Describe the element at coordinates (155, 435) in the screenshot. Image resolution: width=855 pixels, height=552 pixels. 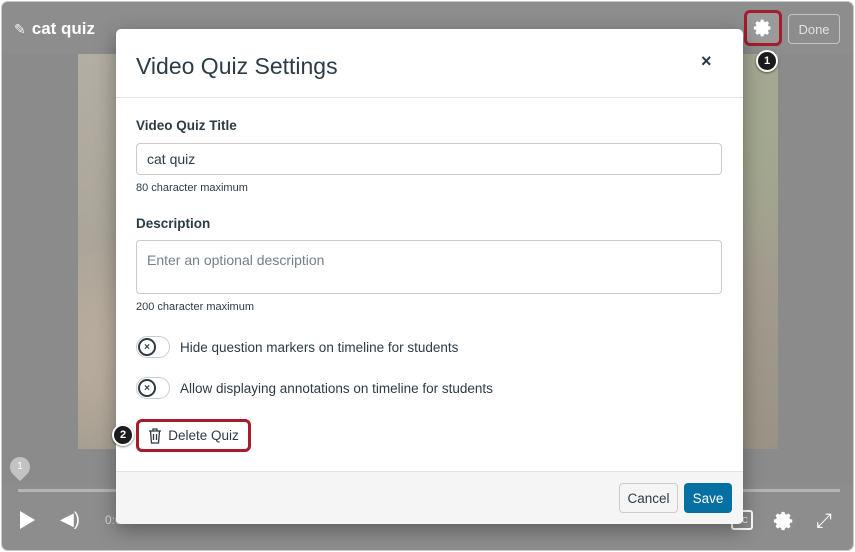
I see `trash-icon` at that location.